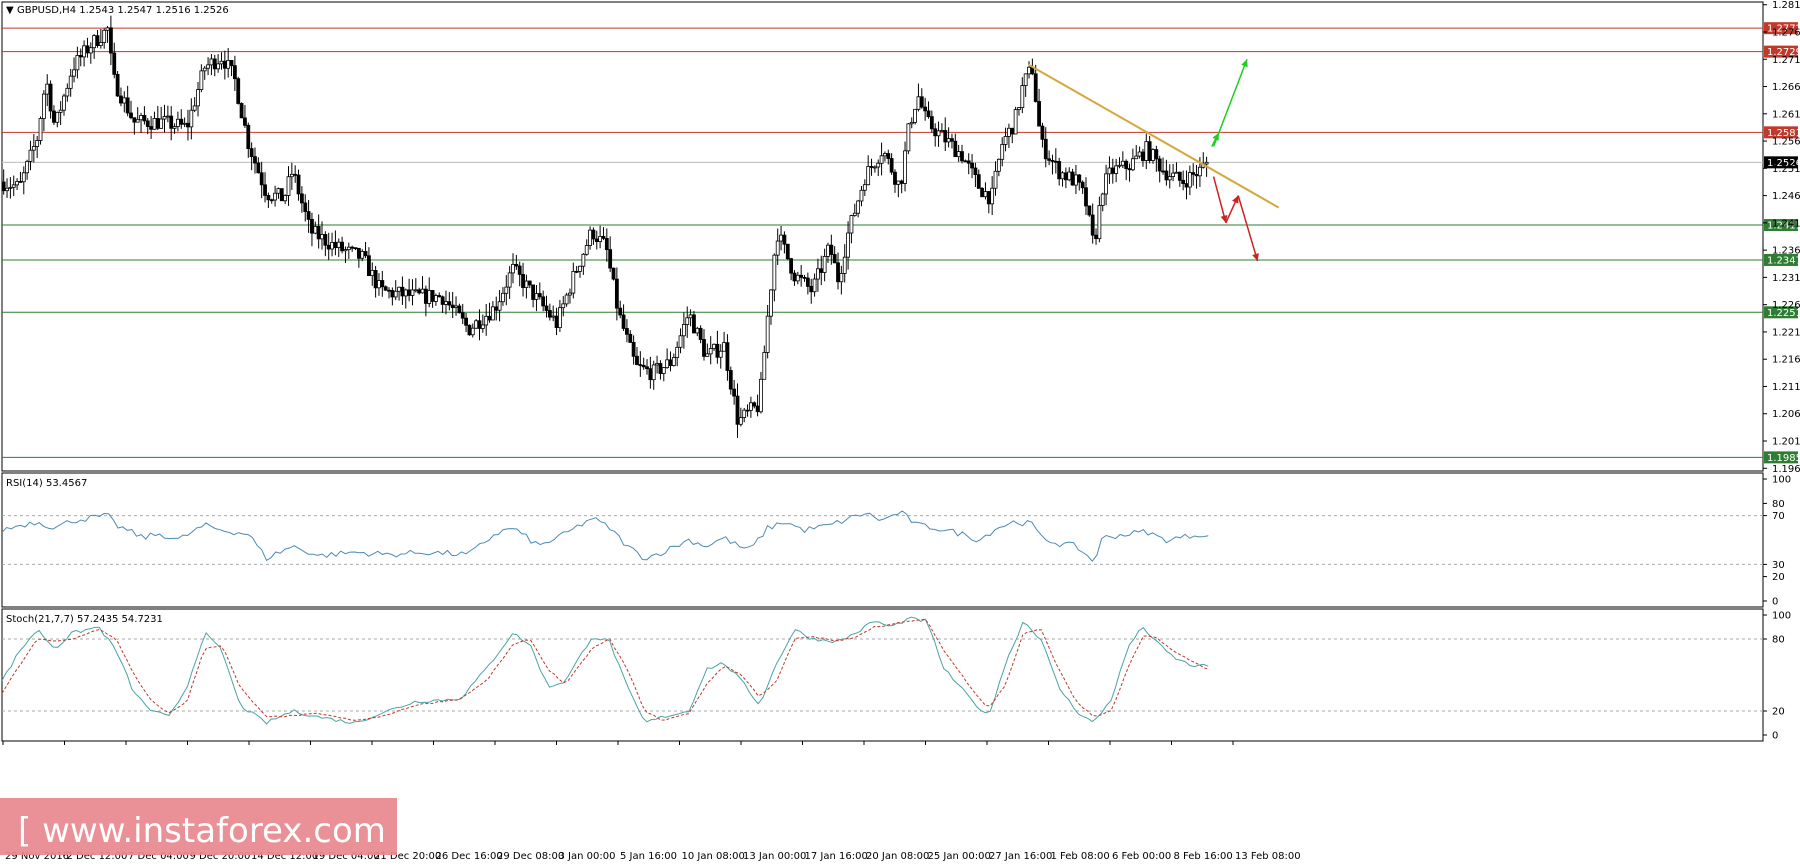  I want to click on price-tick-label: 1.2815, so click(1786, 5).